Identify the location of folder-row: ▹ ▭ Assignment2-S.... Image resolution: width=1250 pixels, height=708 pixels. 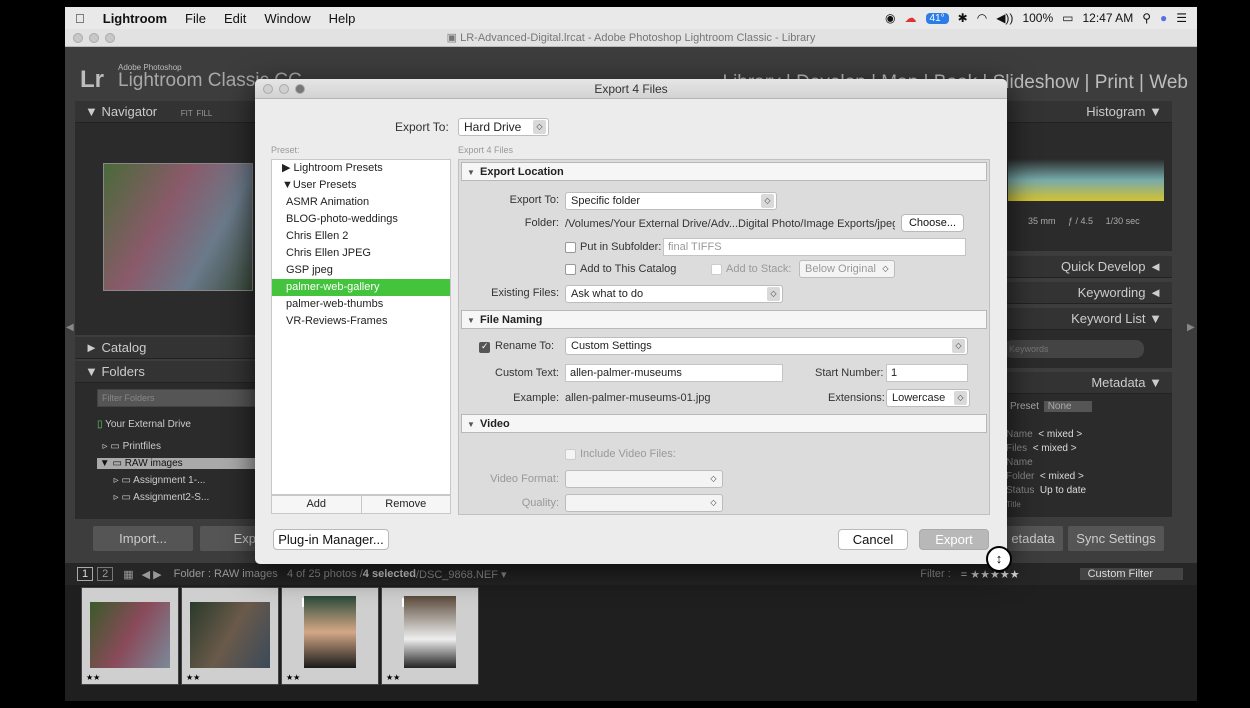
(153, 497).